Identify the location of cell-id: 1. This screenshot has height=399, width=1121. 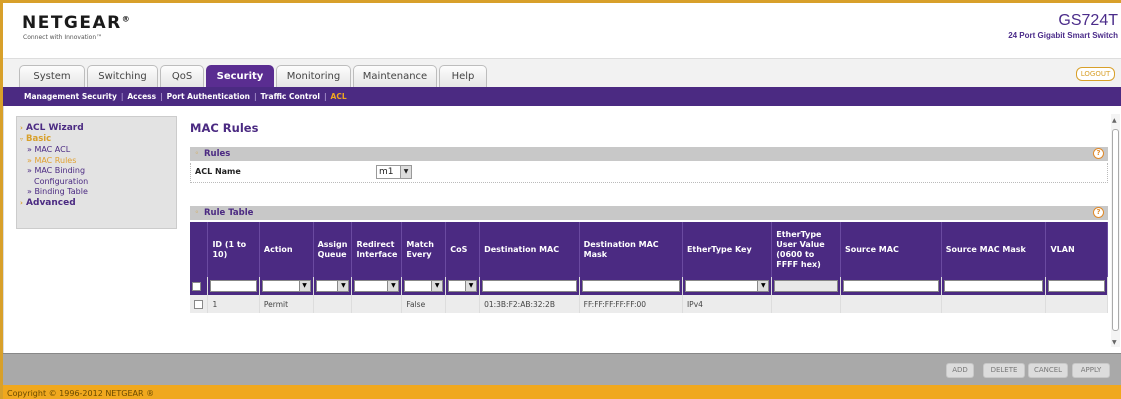
(233, 304).